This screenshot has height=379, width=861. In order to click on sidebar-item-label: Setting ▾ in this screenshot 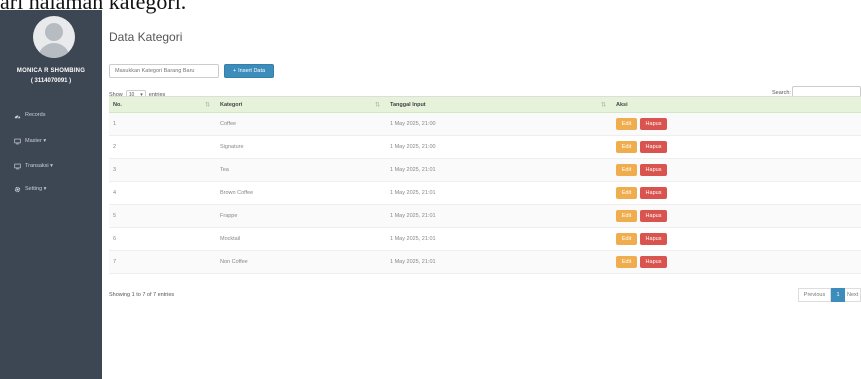, I will do `click(36, 189)`.